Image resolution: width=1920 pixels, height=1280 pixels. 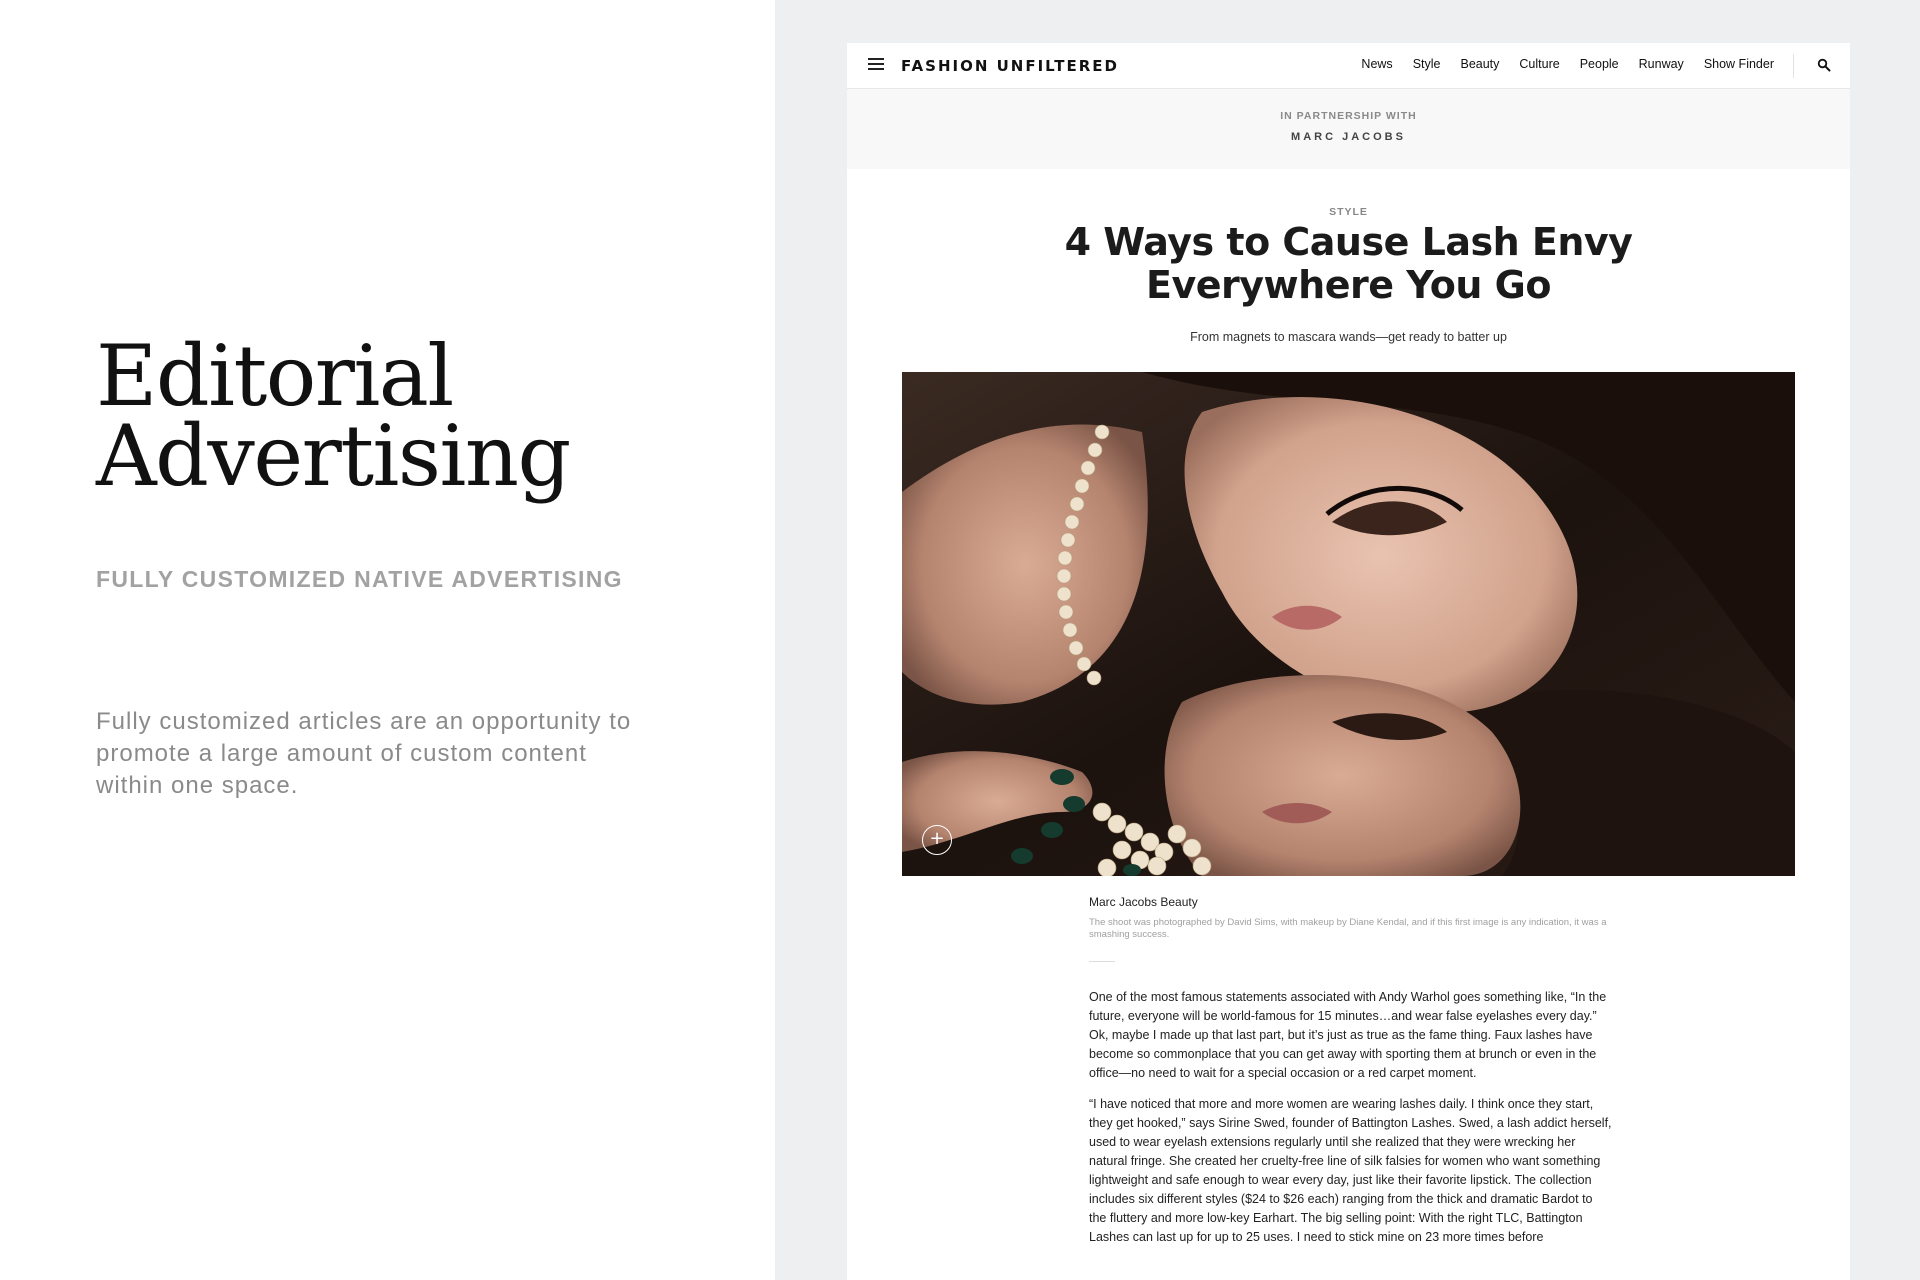 What do you see at coordinates (1010, 66) in the screenshot?
I see `site-logo: FASHION UNFILTERED` at bounding box center [1010, 66].